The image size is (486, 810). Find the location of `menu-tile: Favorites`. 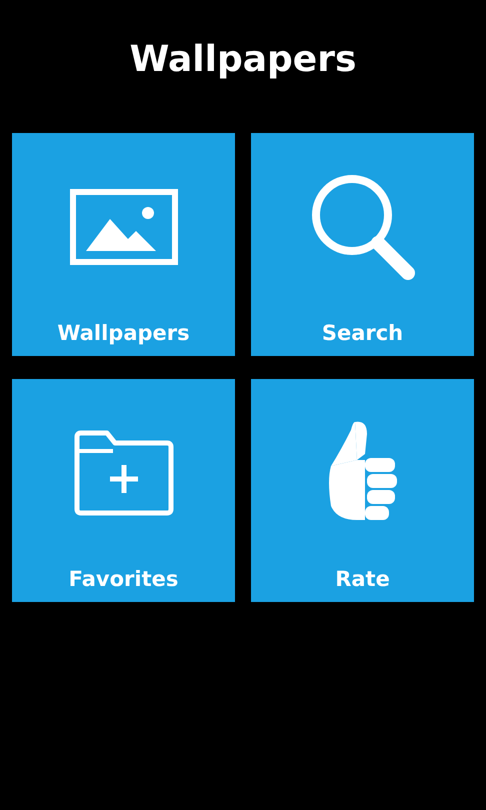

menu-tile: Favorites is located at coordinates (123, 490).